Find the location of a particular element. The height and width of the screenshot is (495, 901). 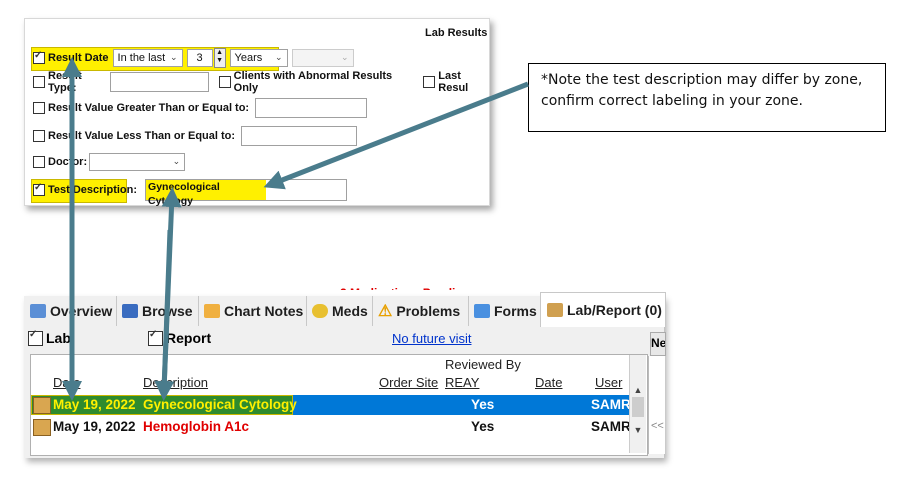

description-arrow-down is located at coordinates (164, 315).